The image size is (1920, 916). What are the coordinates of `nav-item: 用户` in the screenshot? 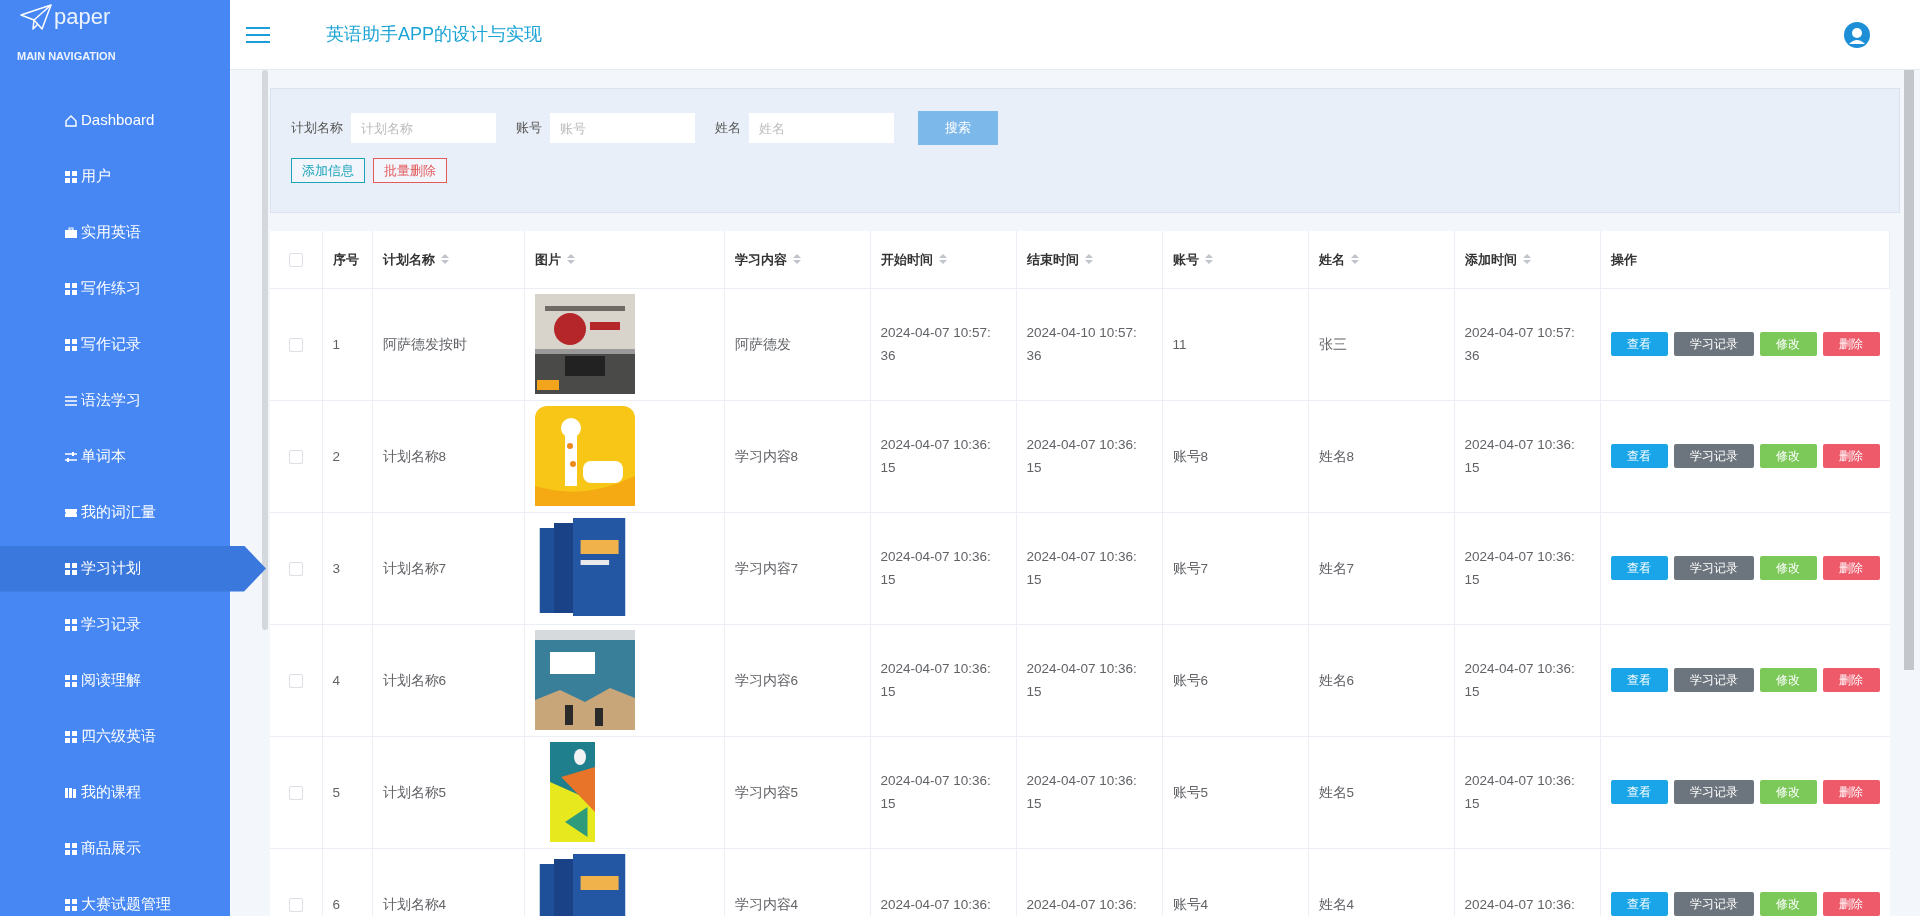 It's located at (115, 176).